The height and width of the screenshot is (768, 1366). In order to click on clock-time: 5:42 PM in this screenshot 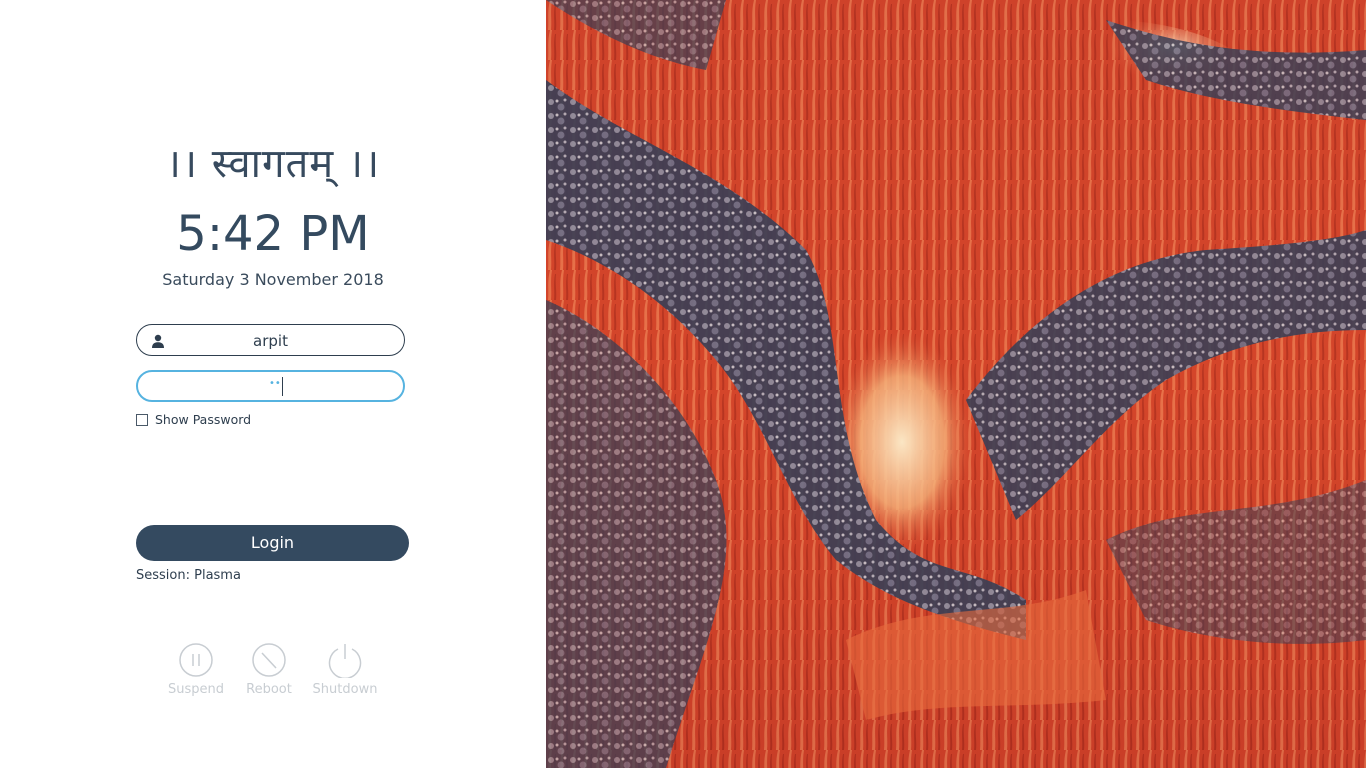, I will do `click(273, 234)`.